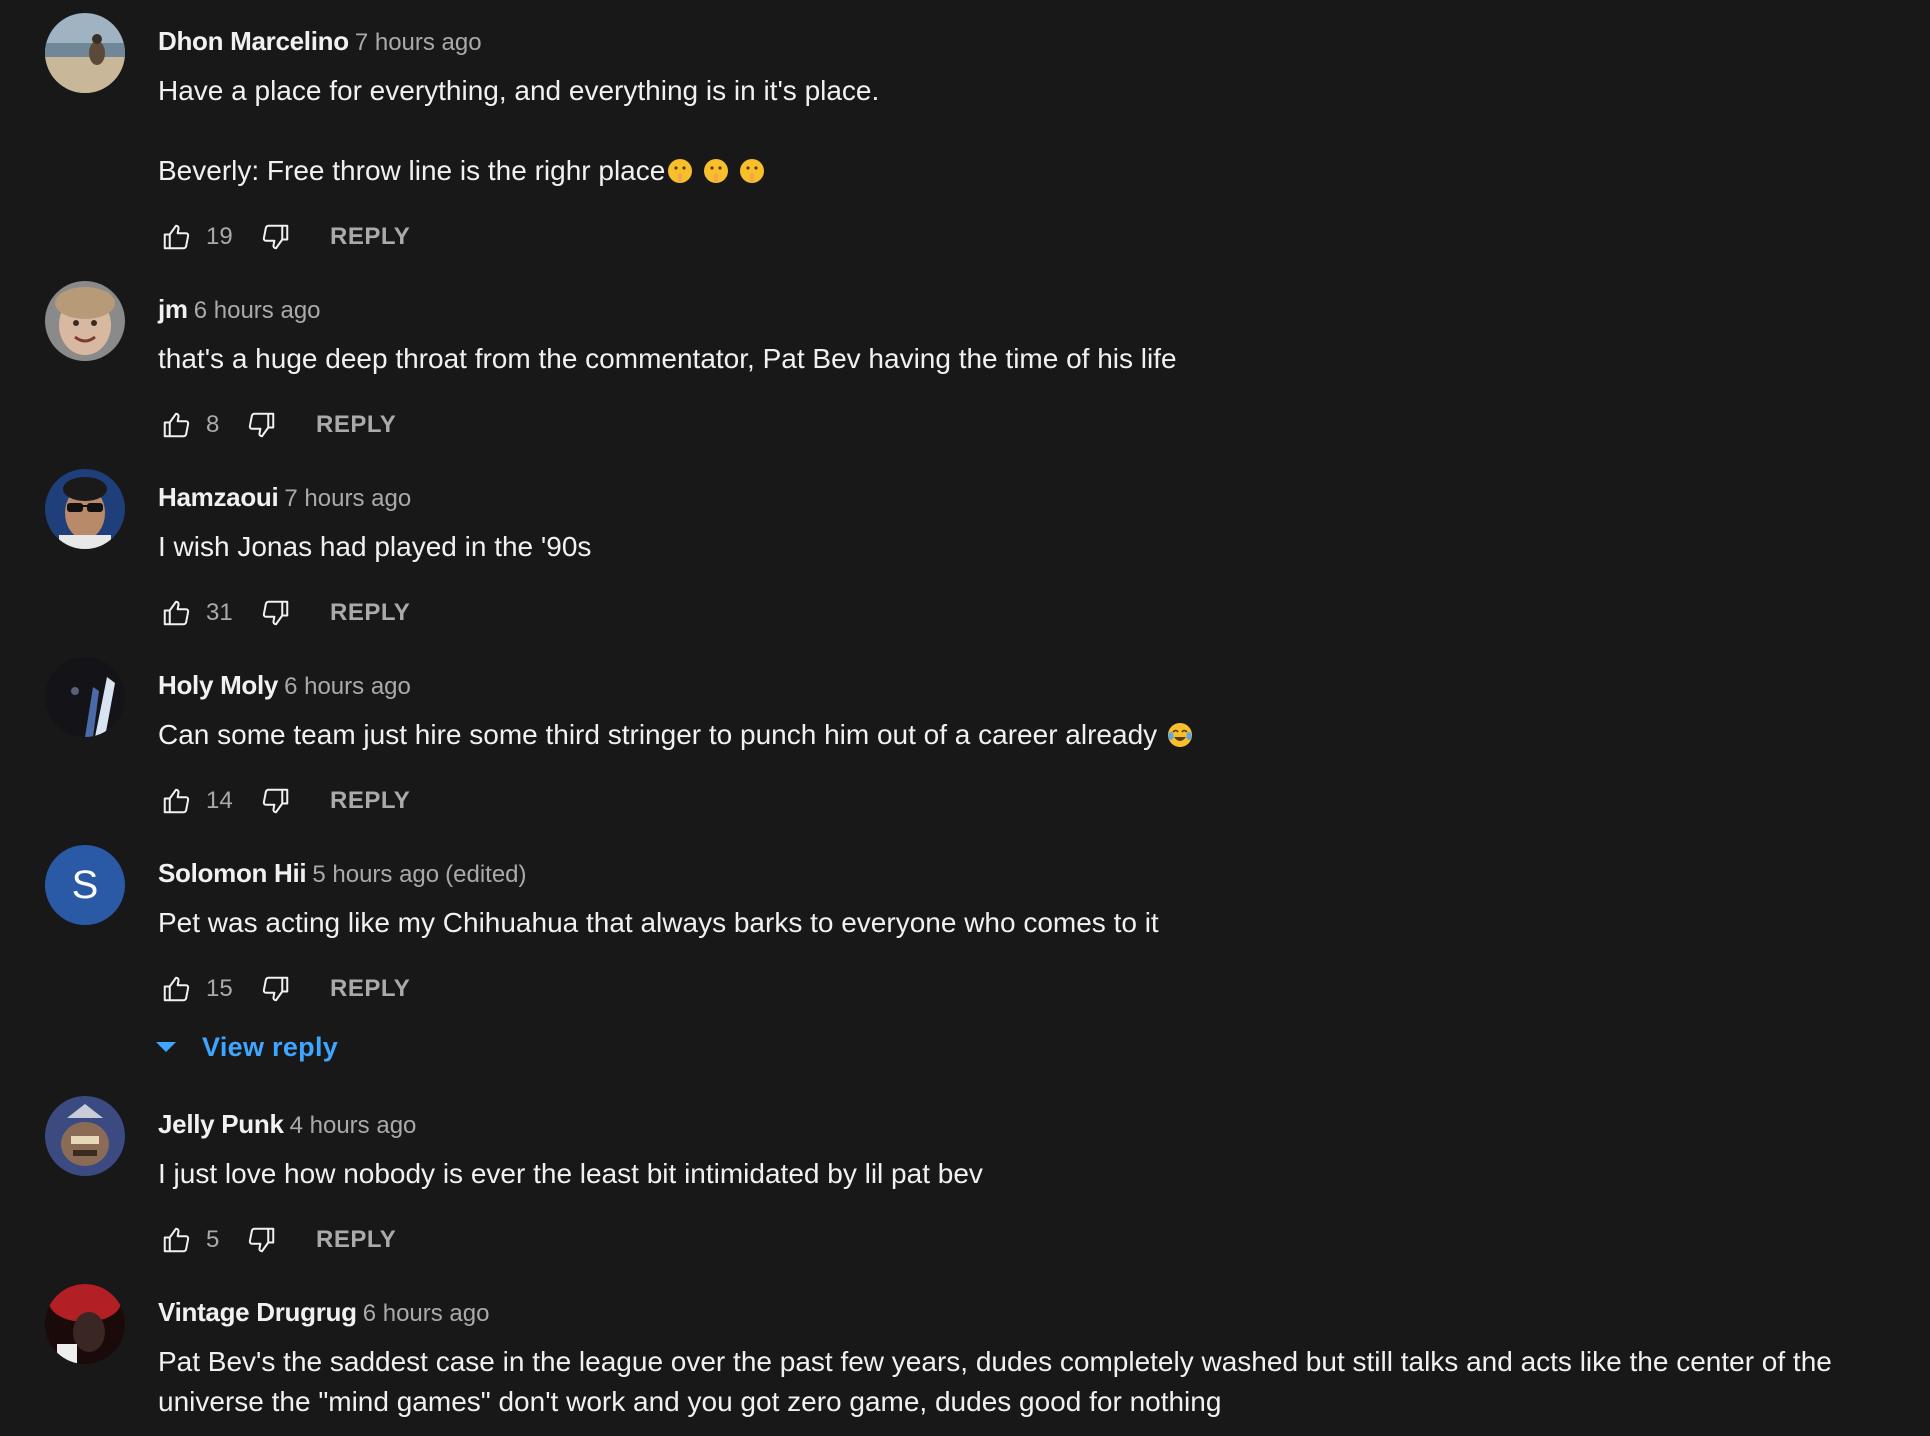 The image size is (1930, 1436). What do you see at coordinates (221, 1124) in the screenshot?
I see `comment-author: Jelly Punk` at bounding box center [221, 1124].